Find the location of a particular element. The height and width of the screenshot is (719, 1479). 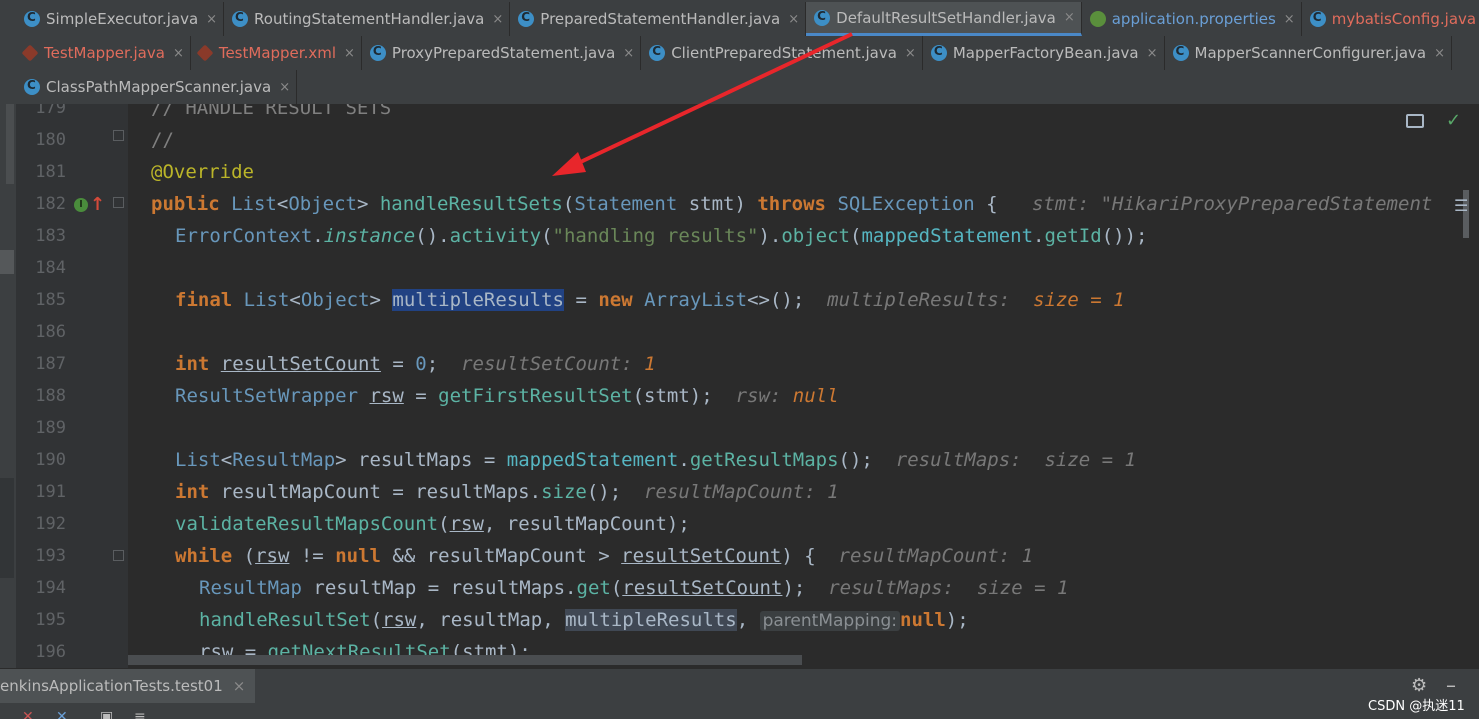

stop-icon: ✕ is located at coordinates (62, 714).